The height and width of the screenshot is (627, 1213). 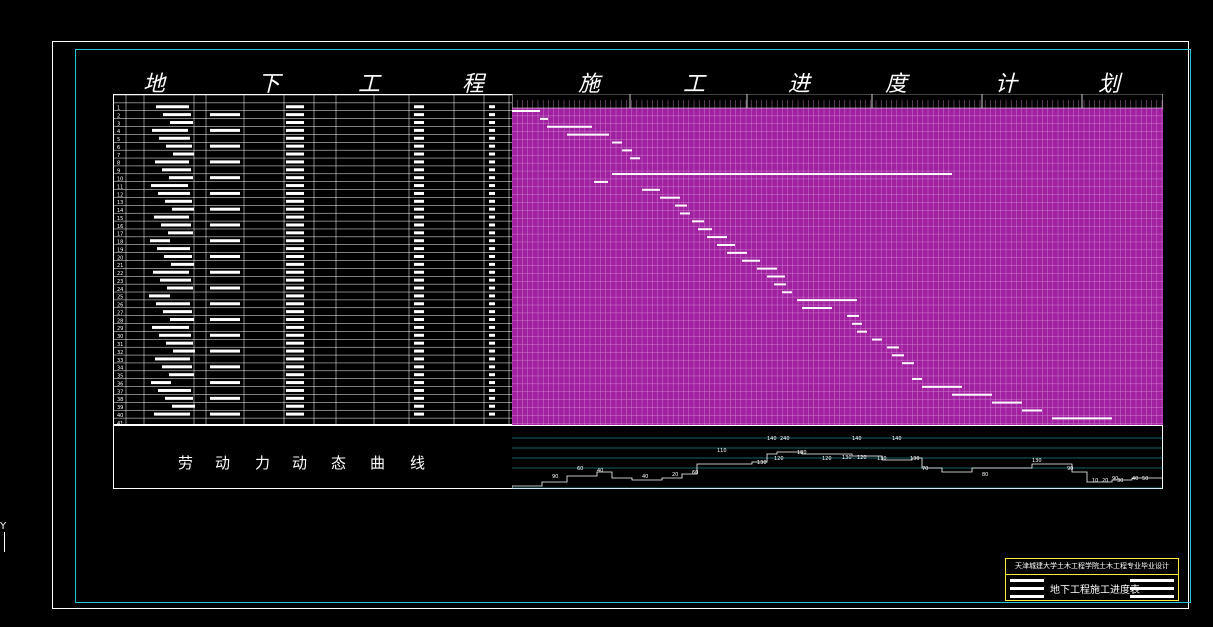 What do you see at coordinates (120, 203) in the screenshot?
I see `row-number: 13` at bounding box center [120, 203].